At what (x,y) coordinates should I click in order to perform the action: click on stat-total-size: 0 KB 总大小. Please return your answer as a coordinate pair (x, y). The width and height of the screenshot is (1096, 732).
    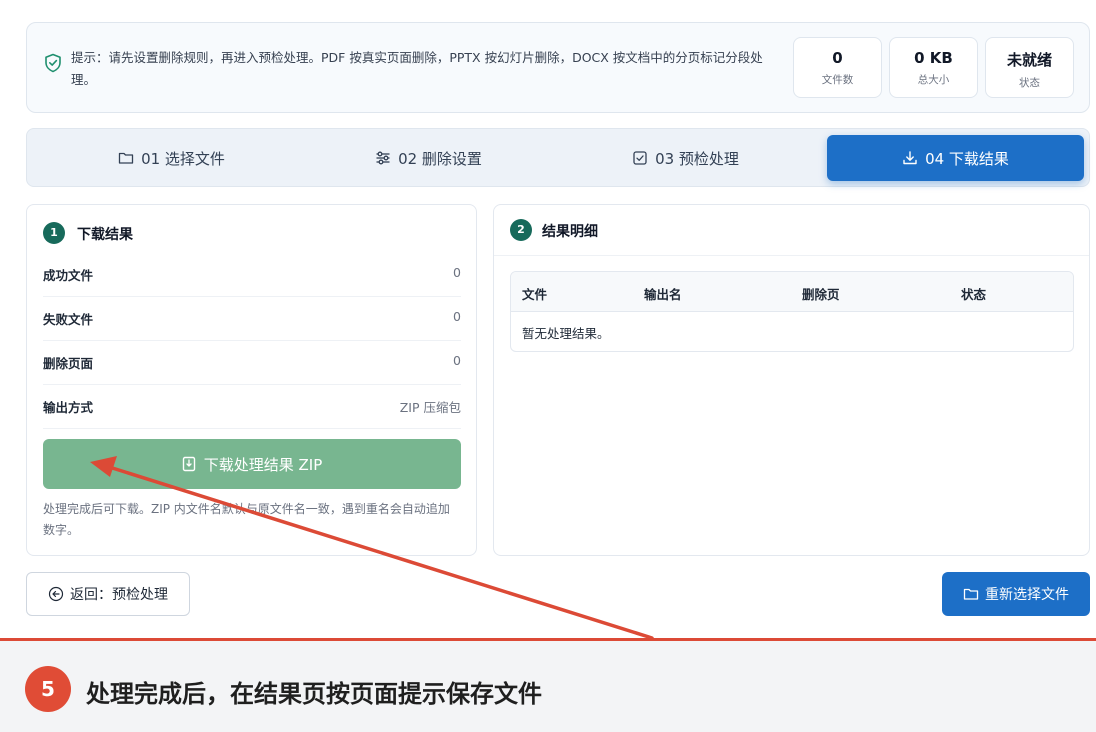
    Looking at the image, I should click on (933, 67).